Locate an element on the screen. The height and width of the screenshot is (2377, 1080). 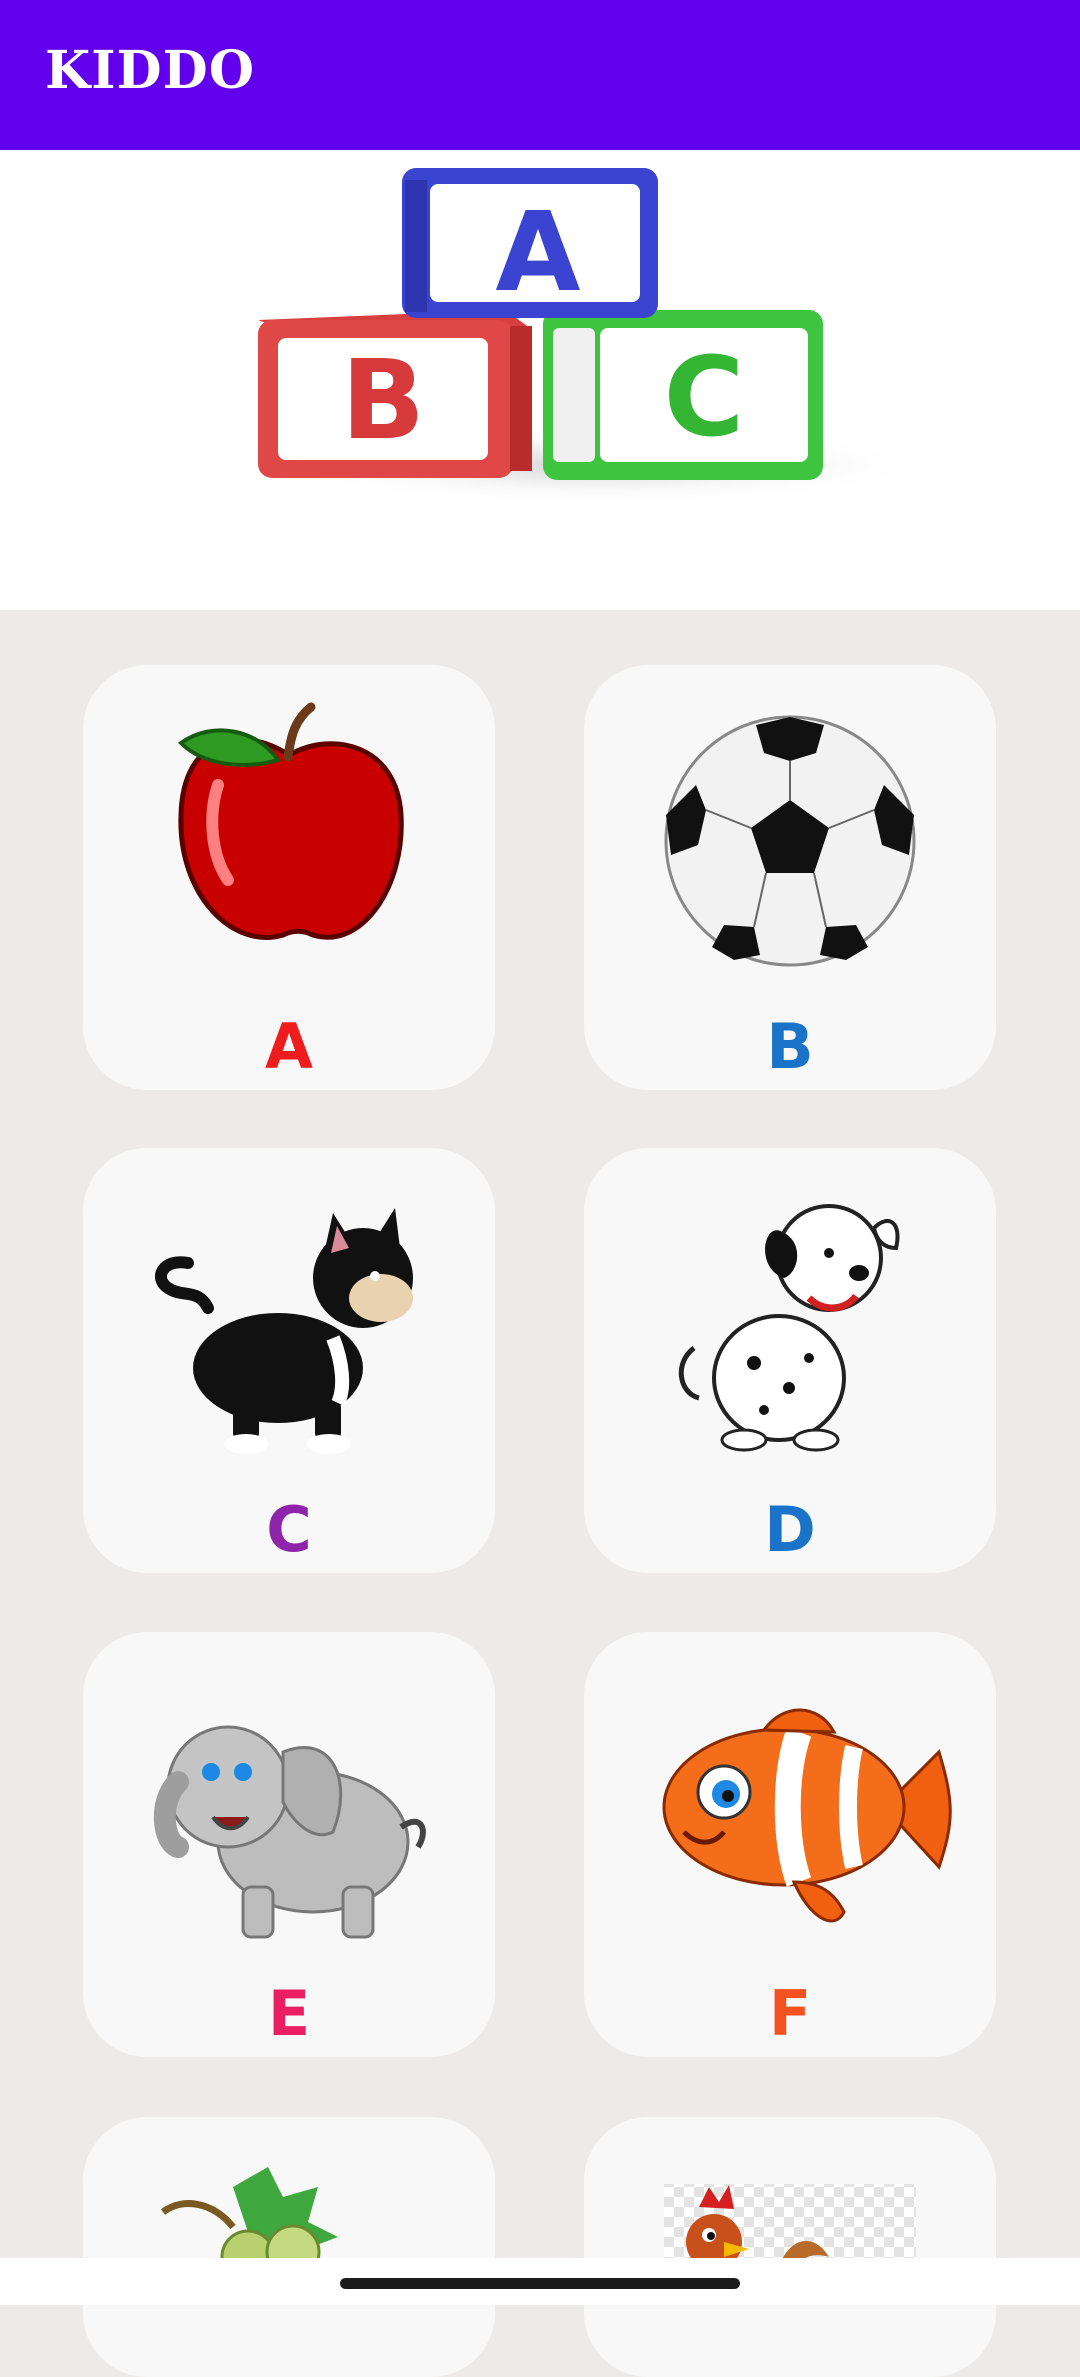
home-gesture-handle is located at coordinates (540, 2283).